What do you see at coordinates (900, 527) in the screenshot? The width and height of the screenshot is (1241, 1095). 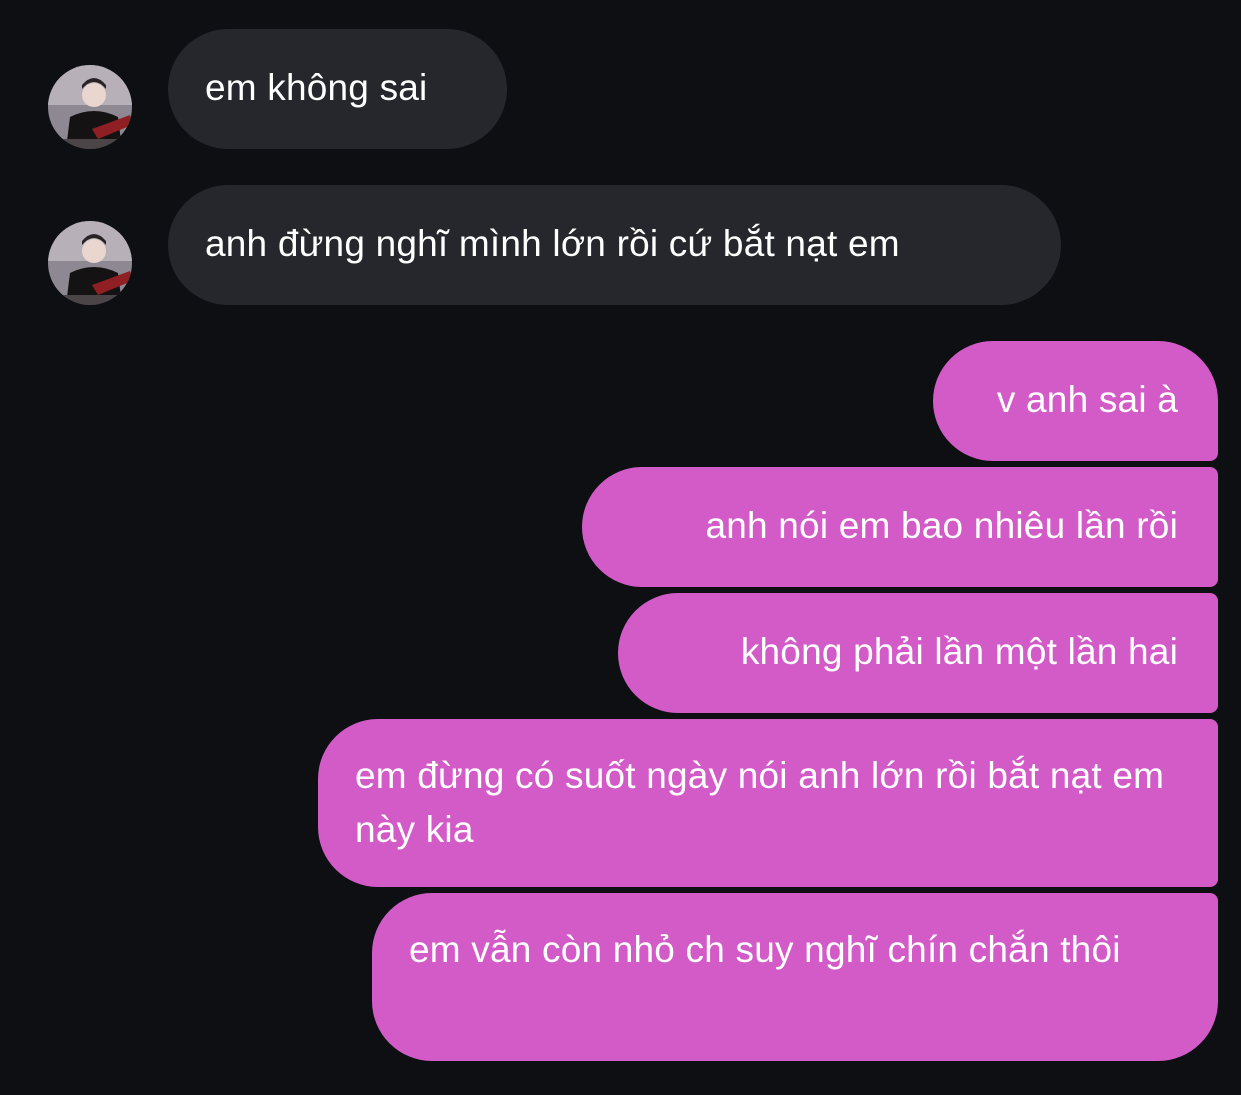 I see `outgoing-message: anh nói em bao nhiêu lần rồi` at bounding box center [900, 527].